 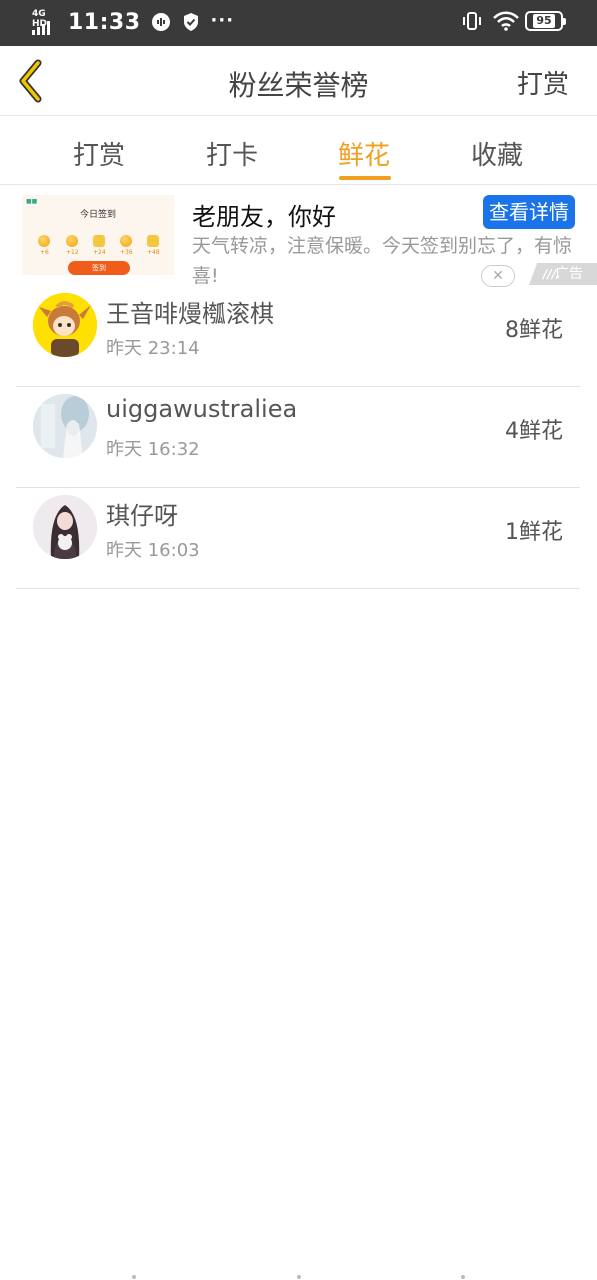 What do you see at coordinates (497, 153) in the screenshot?
I see `tab-favorites: 收藏` at bounding box center [497, 153].